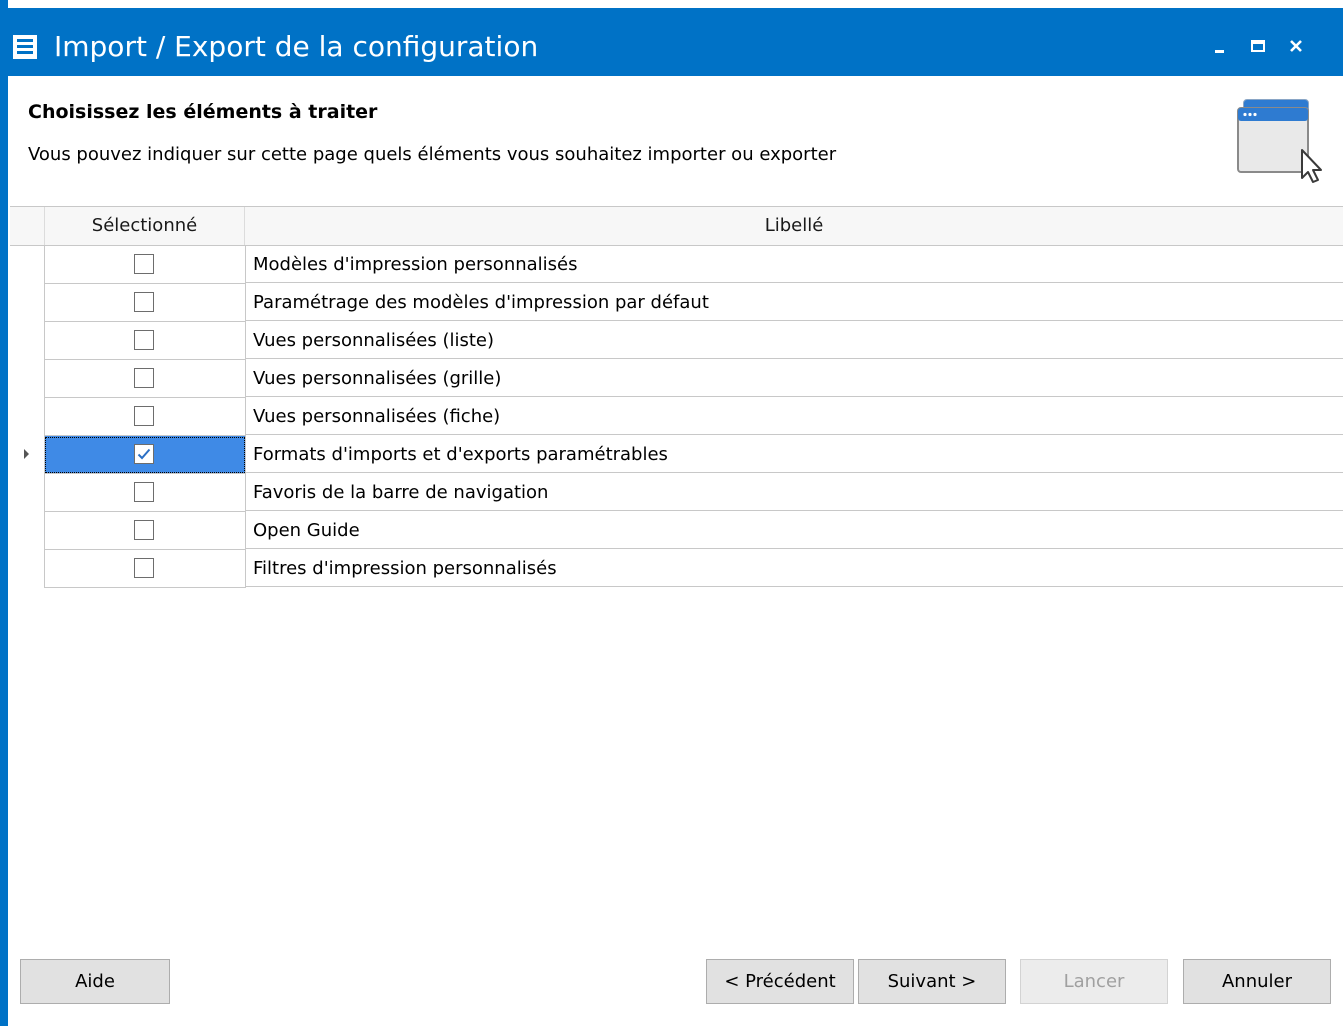 The width and height of the screenshot is (1343, 1026). I want to click on minimize-button, so click(1222, 47).